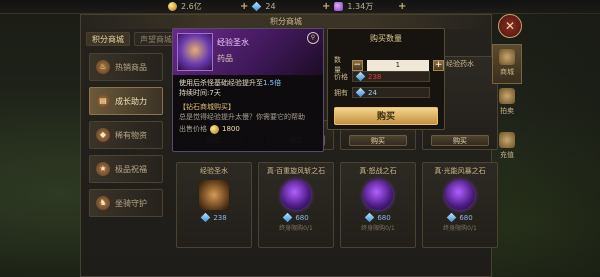  Describe the element at coordinates (286, 22) in the screenshot. I see `panel-title: 积分商城` at that location.